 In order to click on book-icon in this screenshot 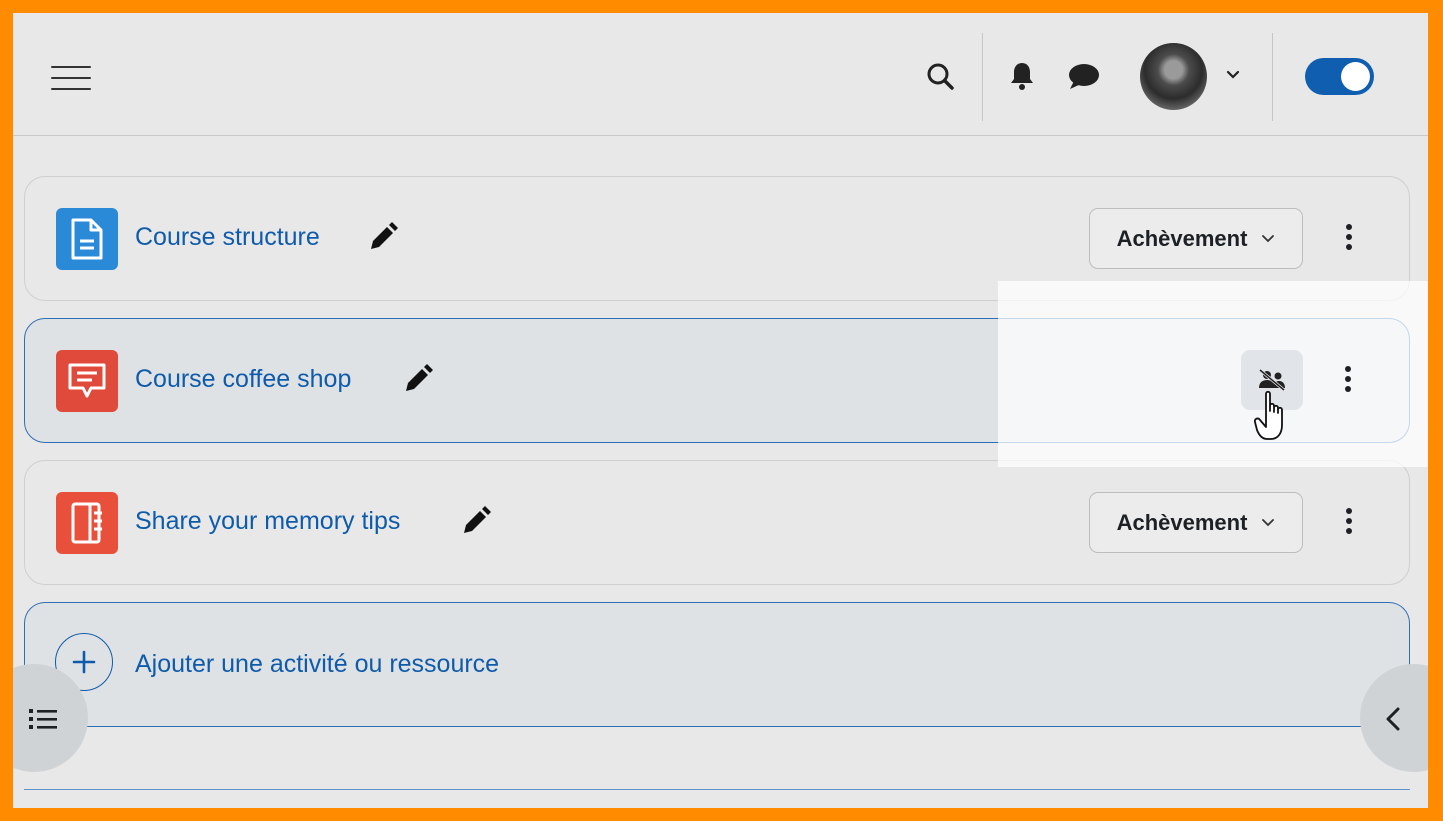, I will do `click(87, 523)`.